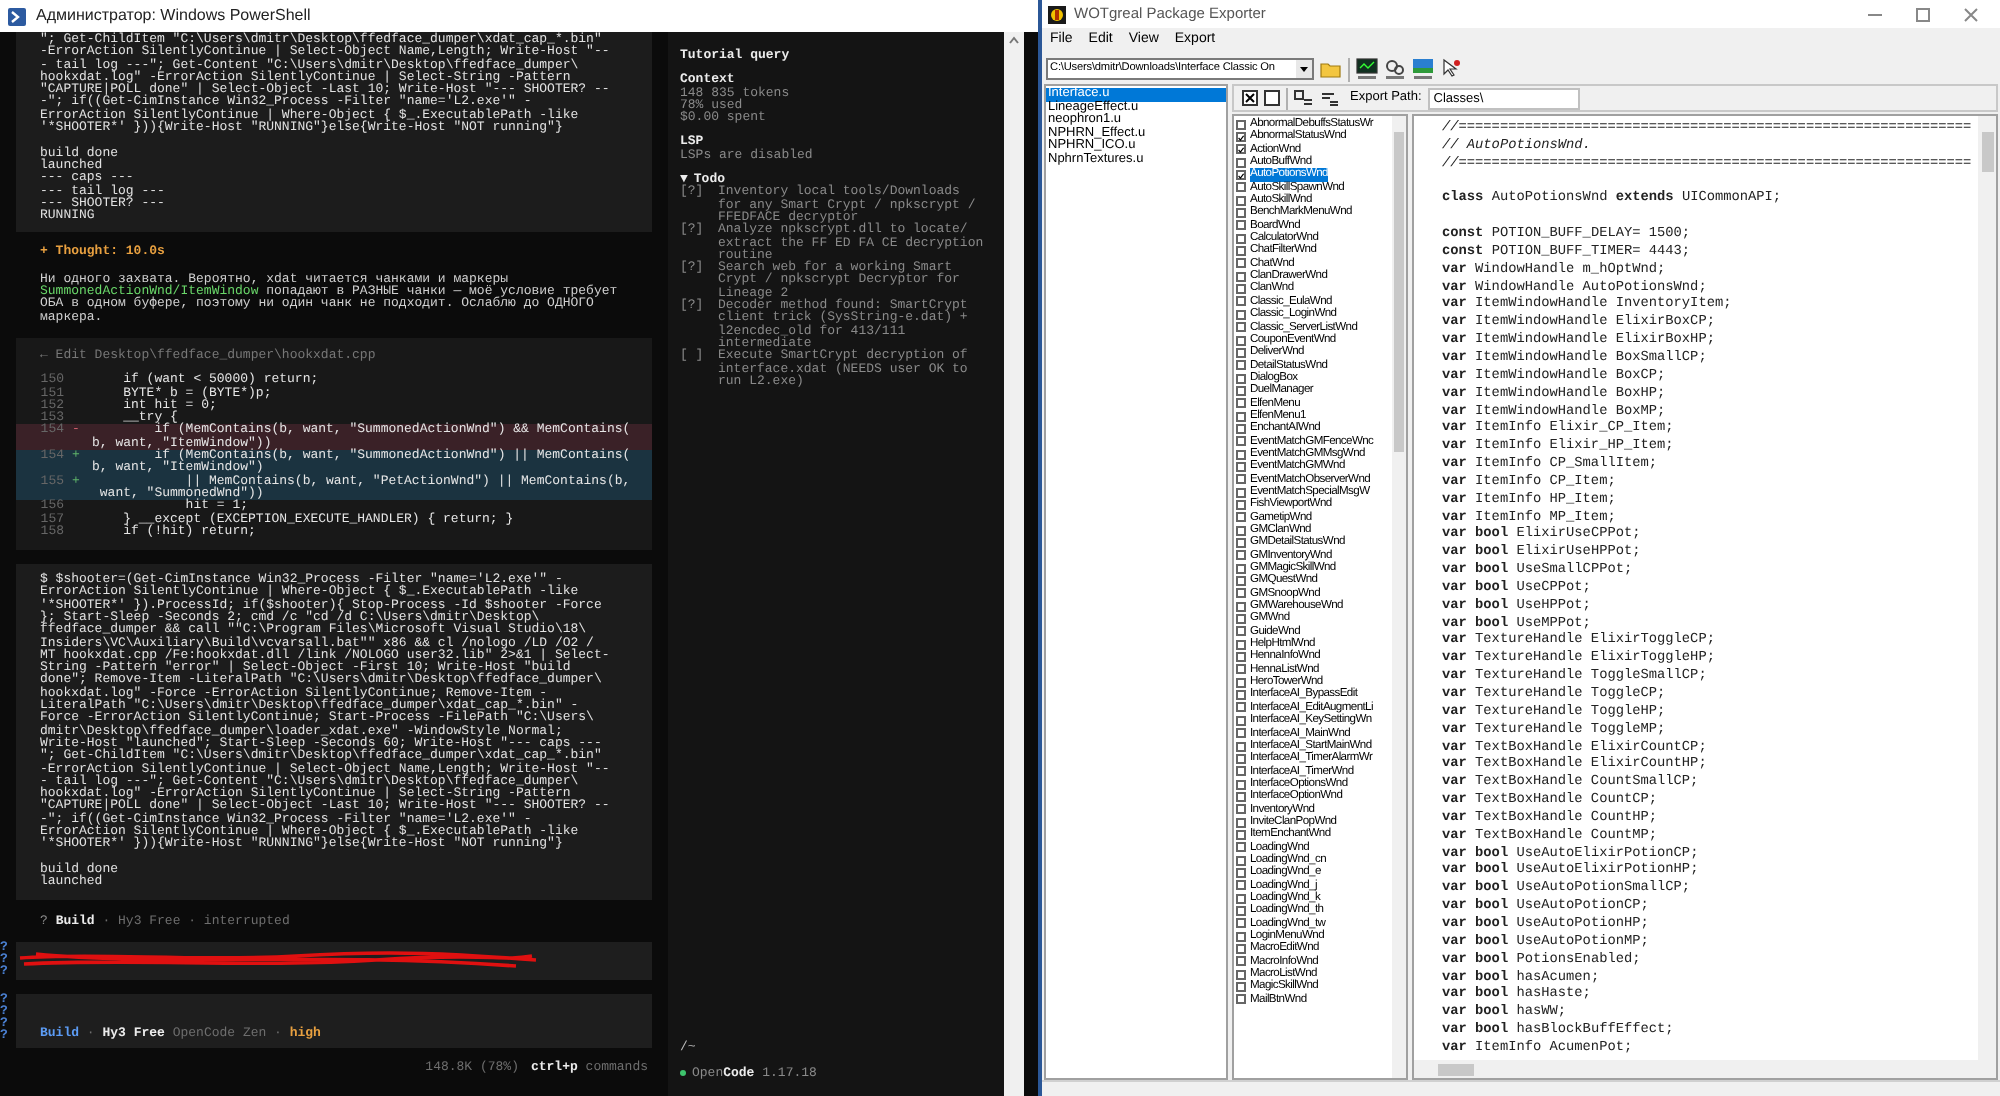  What do you see at coordinates (17, 16) in the screenshot?
I see `powershell-icon` at bounding box center [17, 16].